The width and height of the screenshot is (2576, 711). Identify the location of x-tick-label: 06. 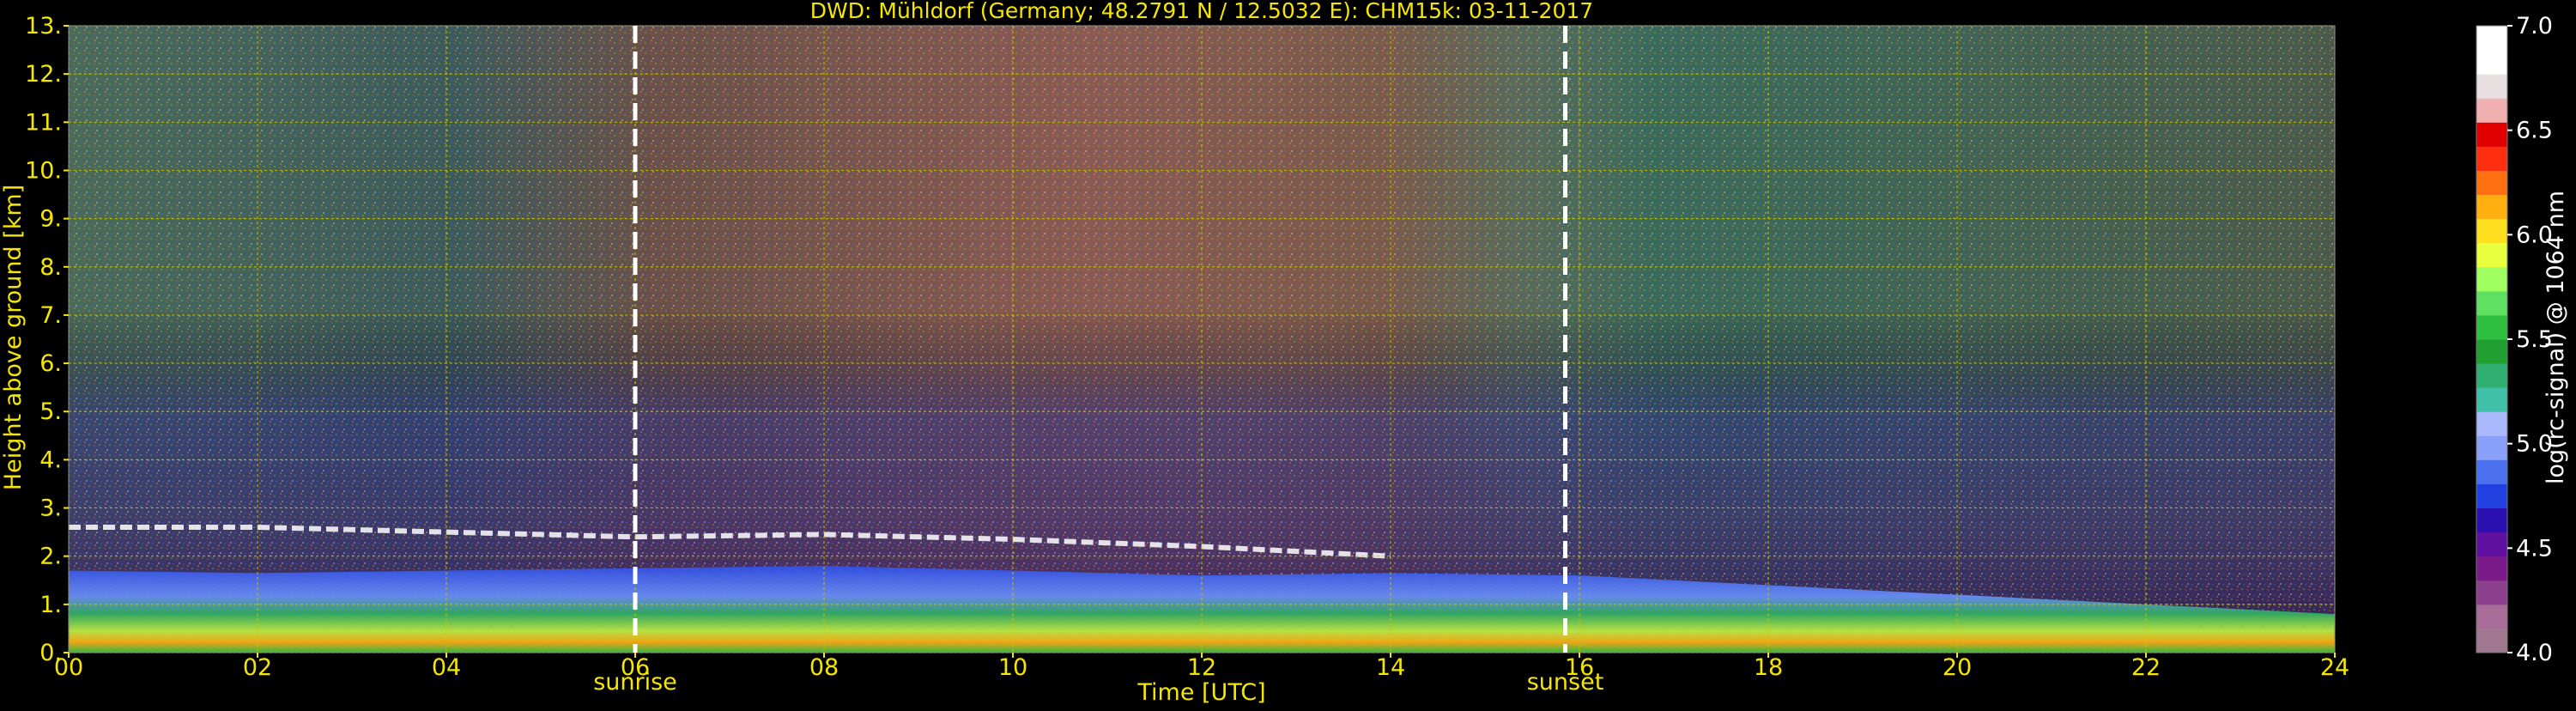
(635, 667).